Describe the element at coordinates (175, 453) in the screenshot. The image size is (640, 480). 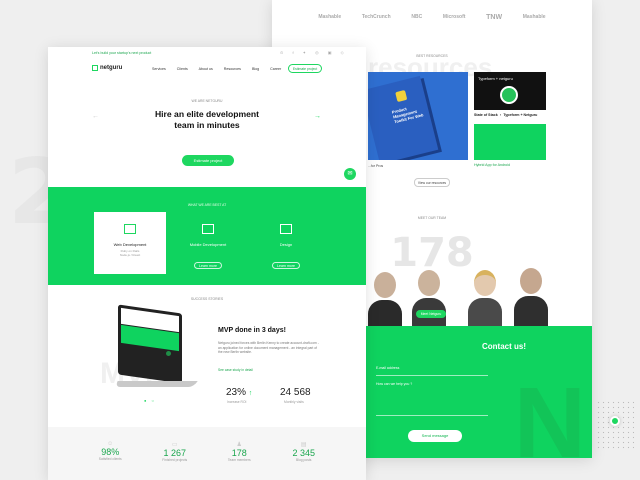
I see `stat-value: 1 267` at that location.